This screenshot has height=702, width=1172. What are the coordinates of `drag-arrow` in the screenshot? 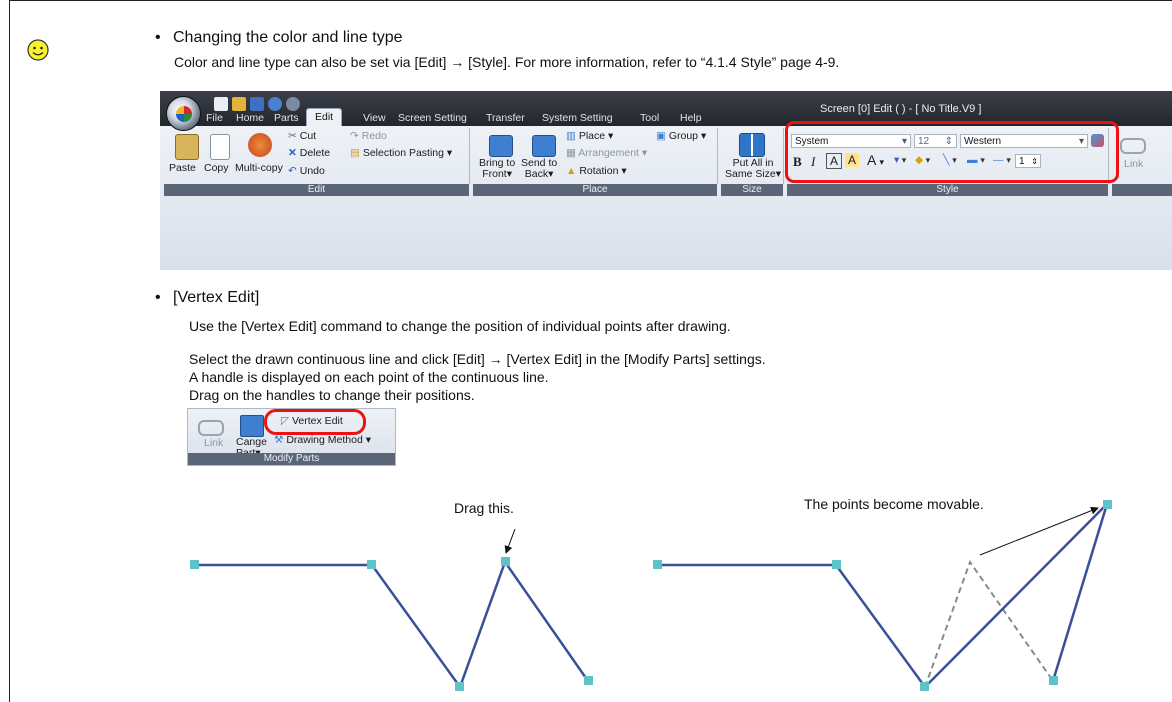 It's located at (510, 541).